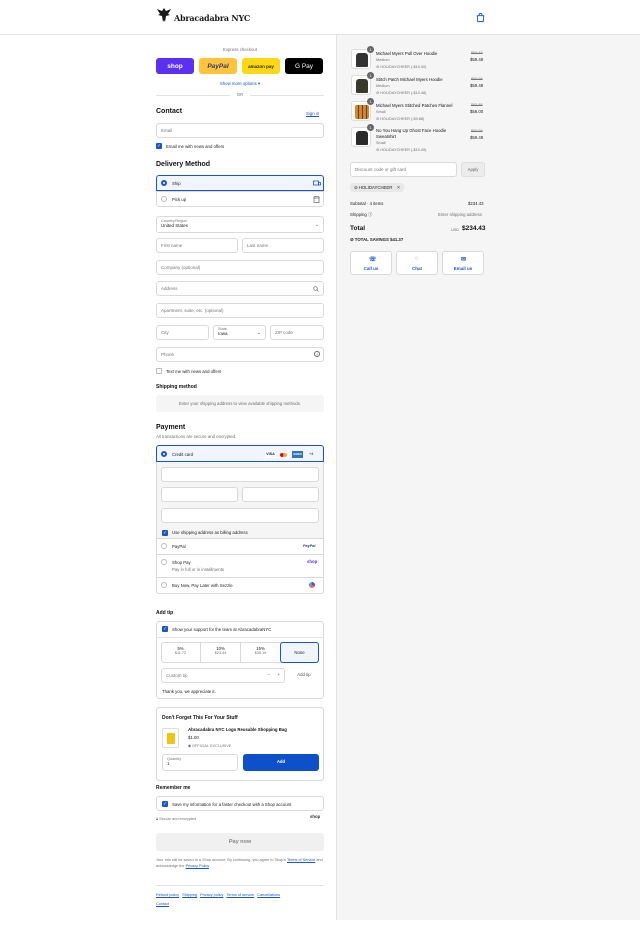 This screenshot has height=946, width=640. What do you see at coordinates (362, 138) in the screenshot?
I see `hoodie-image` at bounding box center [362, 138].